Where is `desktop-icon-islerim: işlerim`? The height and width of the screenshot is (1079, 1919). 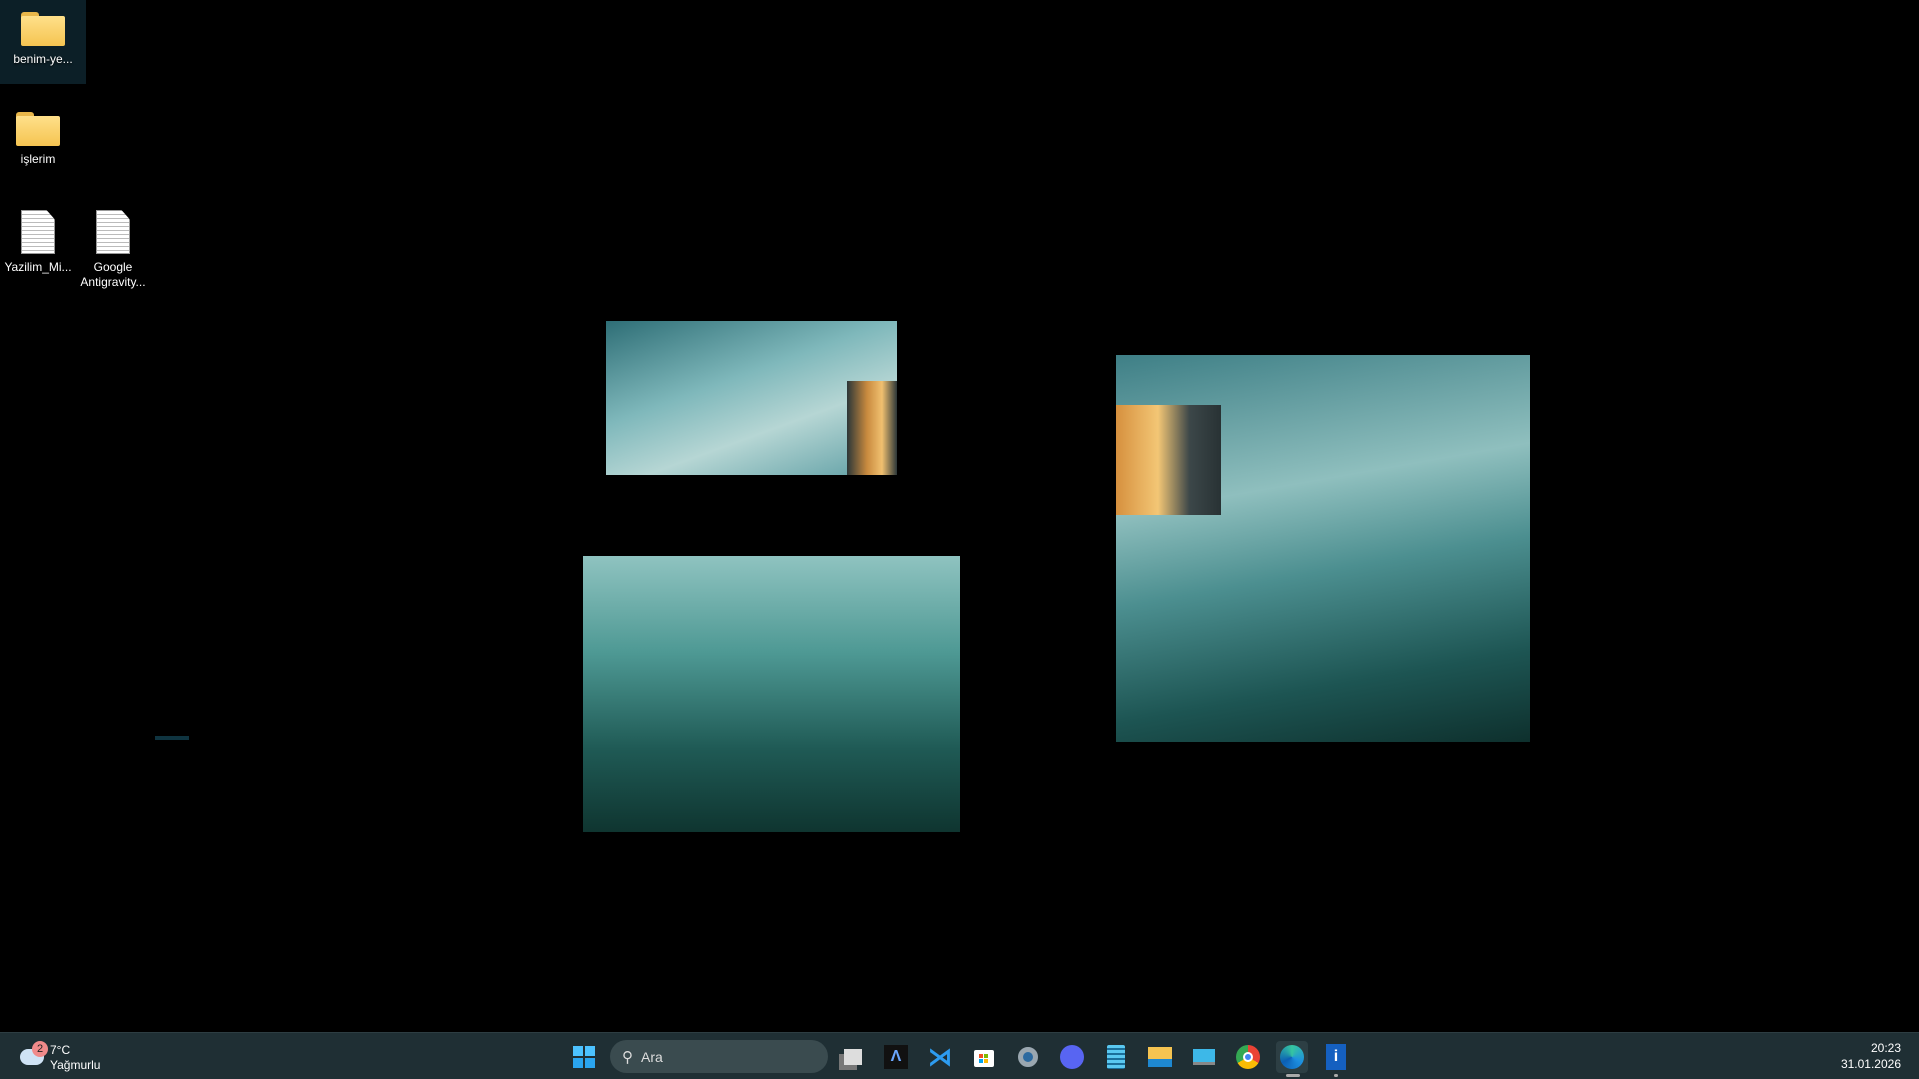
desktop-icon-islerim: işlerim is located at coordinates (38, 139).